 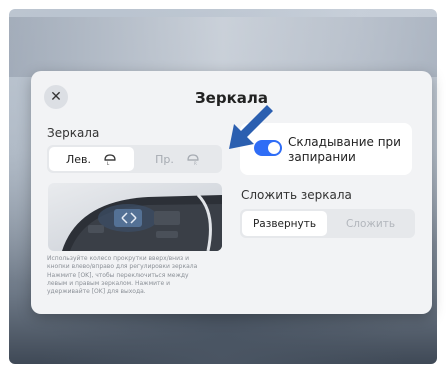 What do you see at coordinates (284, 223) in the screenshot?
I see `unfold-option: Развернуть` at bounding box center [284, 223].